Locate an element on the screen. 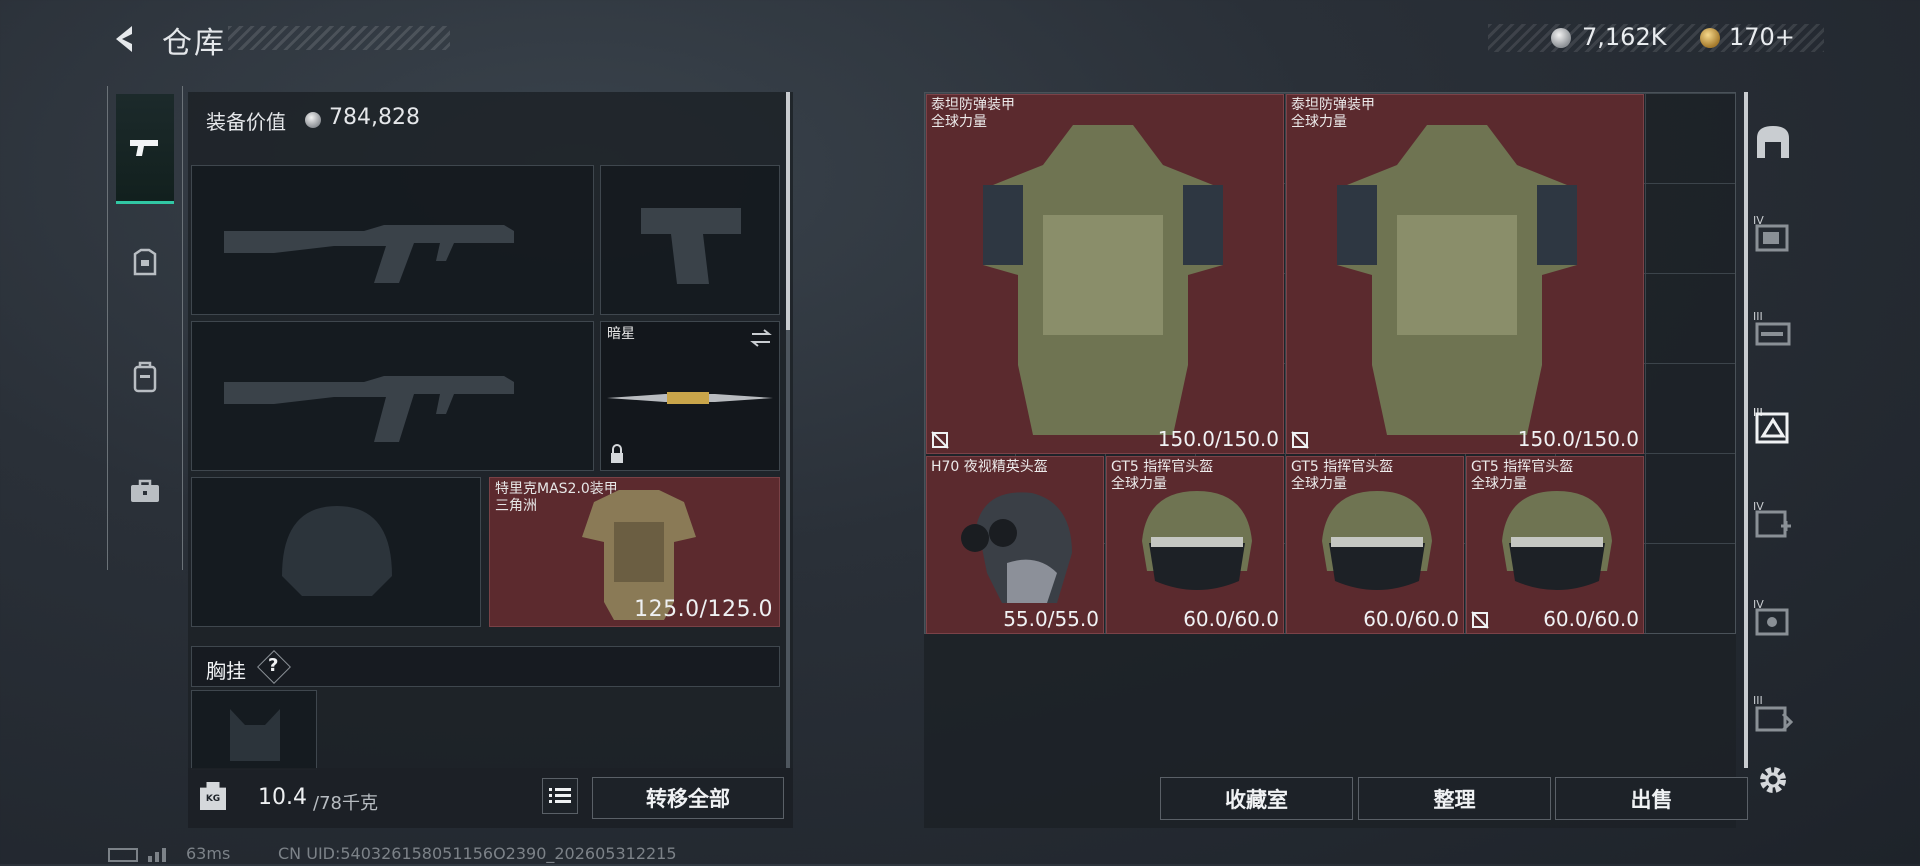 This screenshot has width=1920, height=866. weight-max: /78千克 is located at coordinates (345, 803).